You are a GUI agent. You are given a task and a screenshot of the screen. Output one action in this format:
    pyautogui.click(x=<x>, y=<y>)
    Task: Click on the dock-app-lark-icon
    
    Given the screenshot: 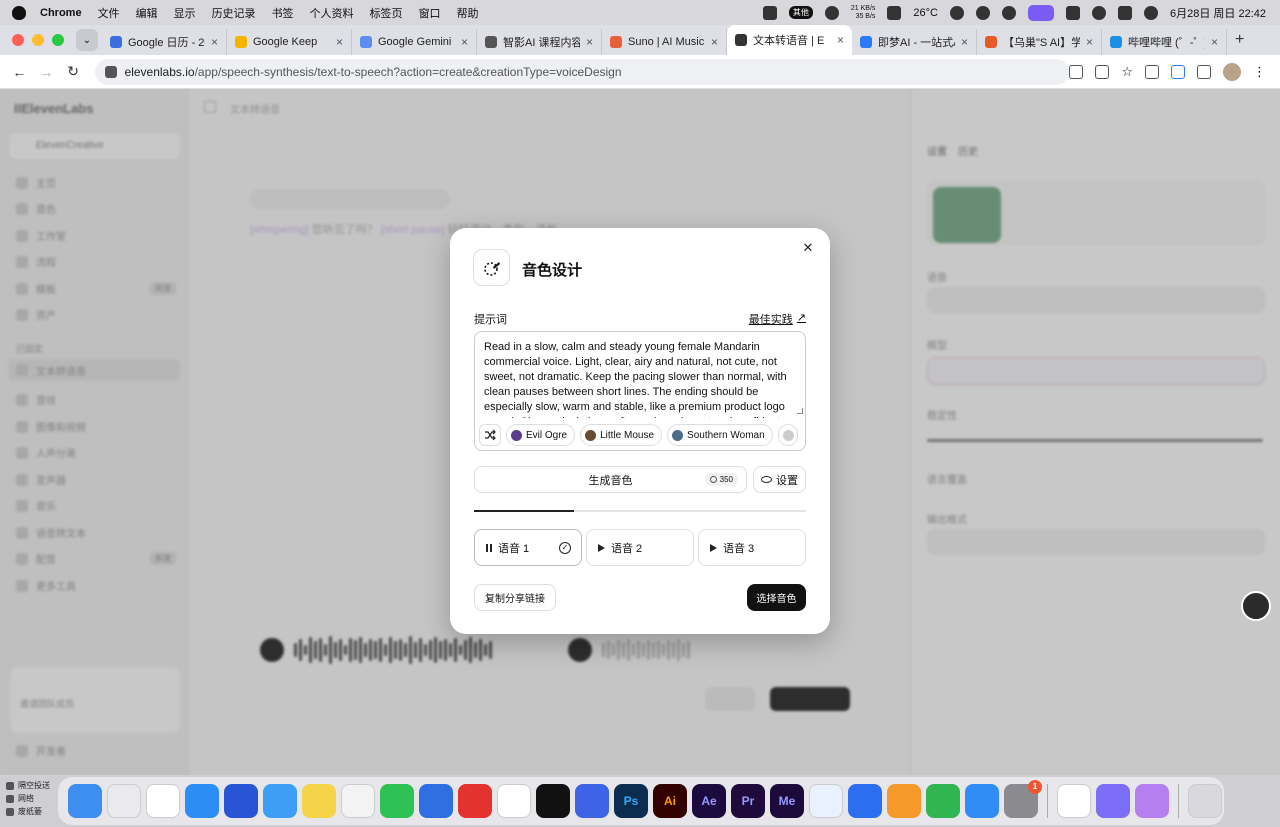 What is the action you would take?
    pyautogui.click(x=1074, y=801)
    